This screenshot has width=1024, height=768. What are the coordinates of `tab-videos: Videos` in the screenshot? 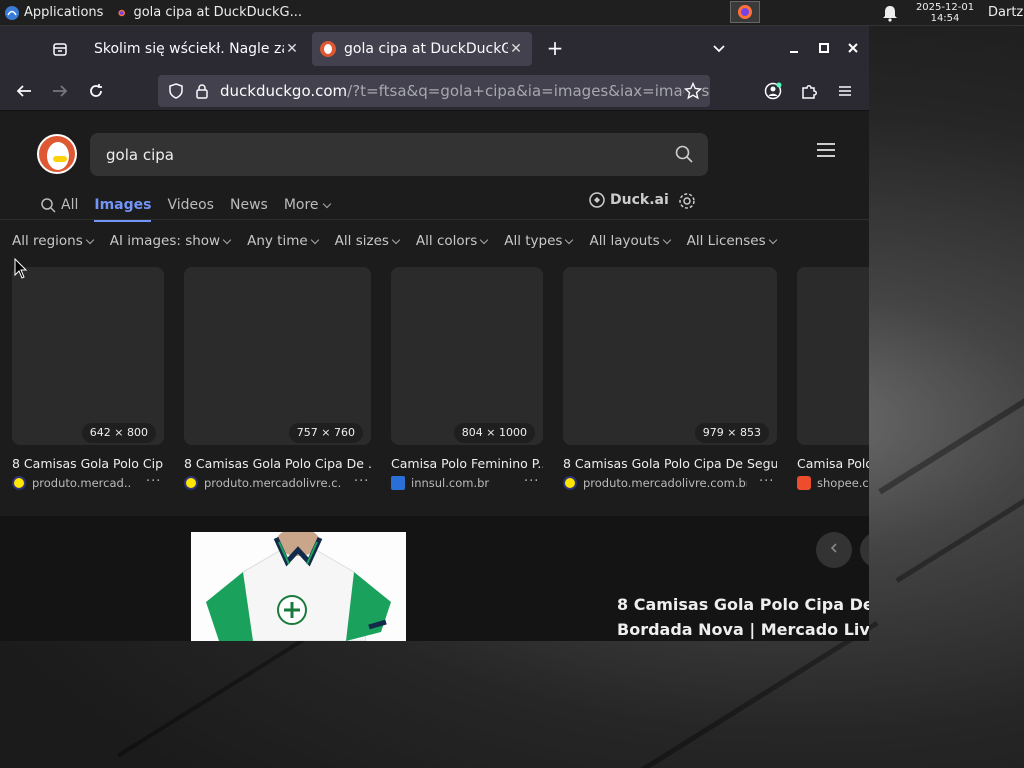 It's located at (190, 205).